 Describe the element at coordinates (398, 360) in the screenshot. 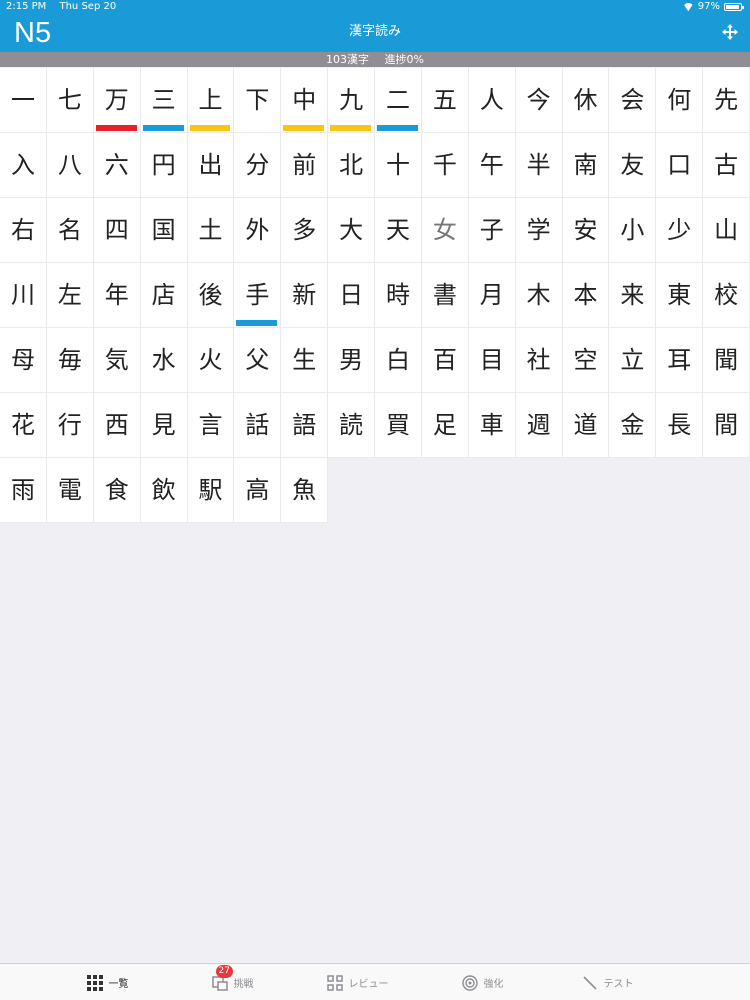

I see `kanji-cell: 白` at that location.